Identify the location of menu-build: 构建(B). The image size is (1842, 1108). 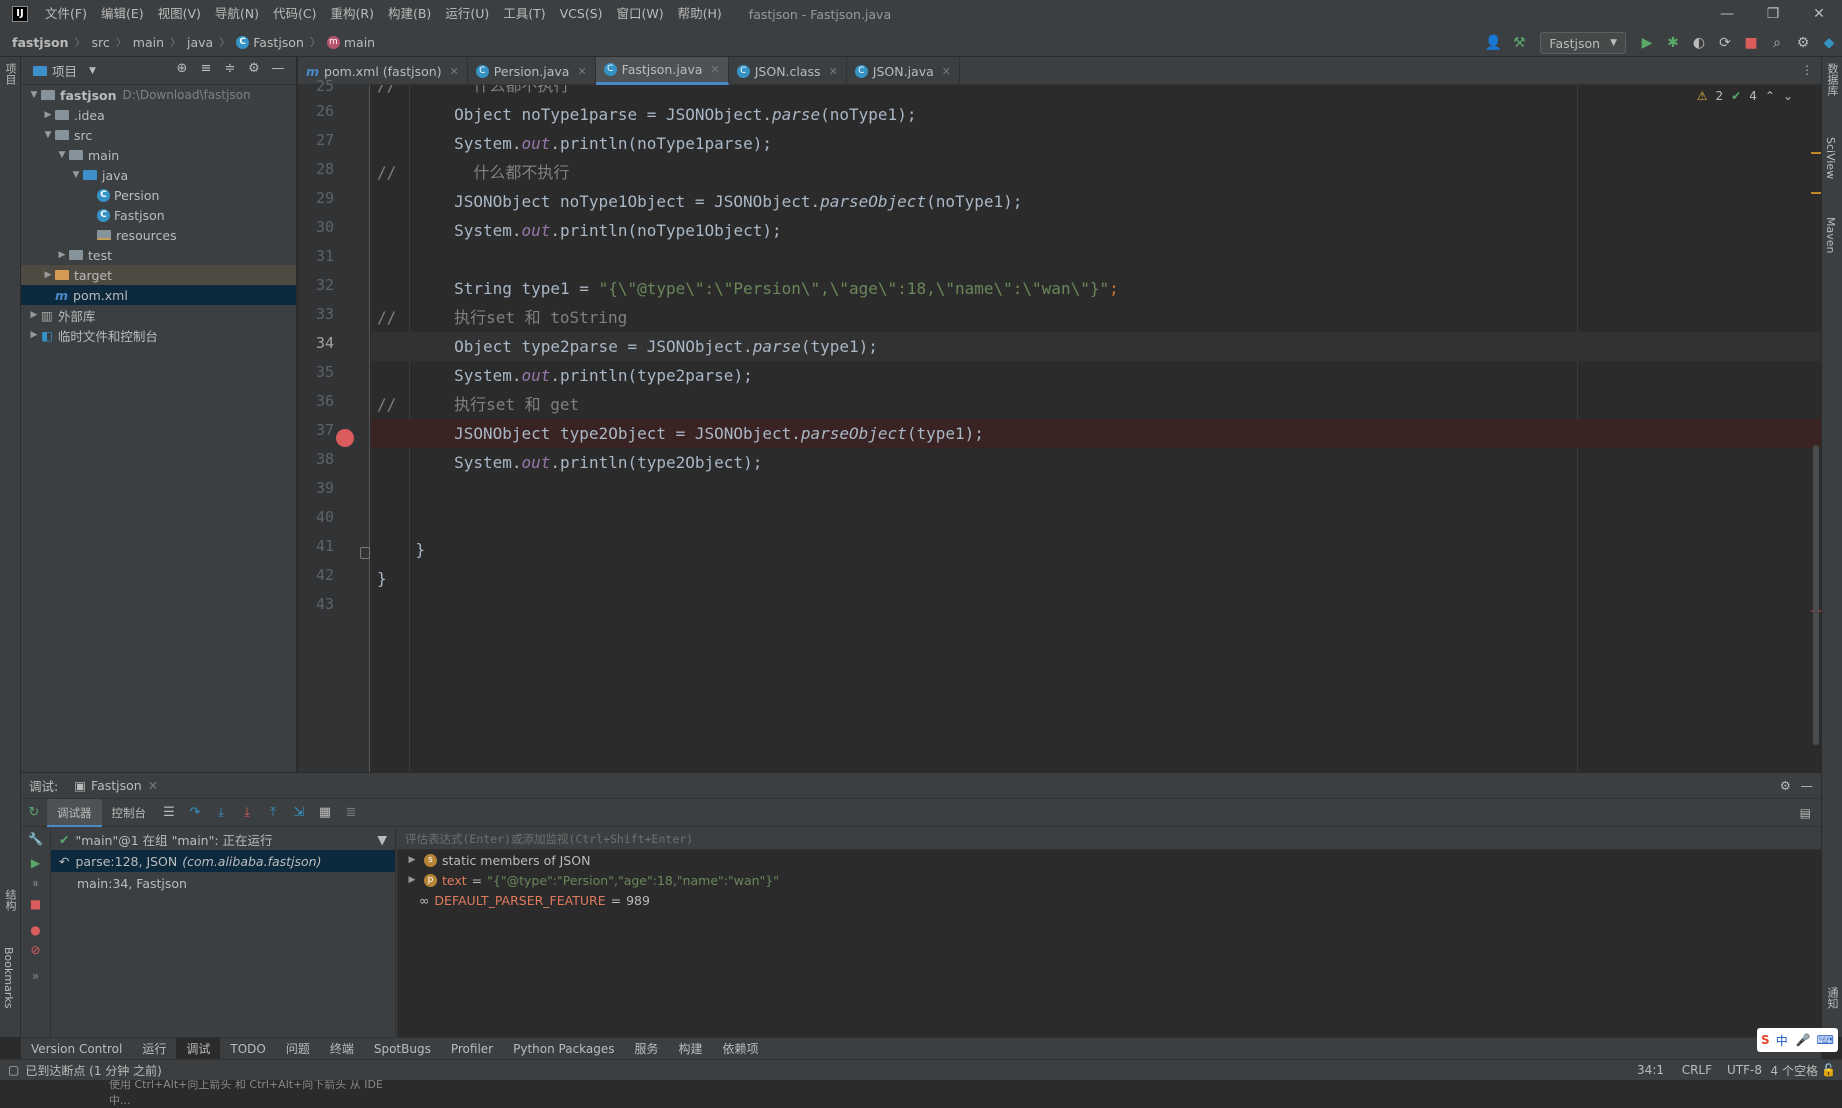
(409, 14).